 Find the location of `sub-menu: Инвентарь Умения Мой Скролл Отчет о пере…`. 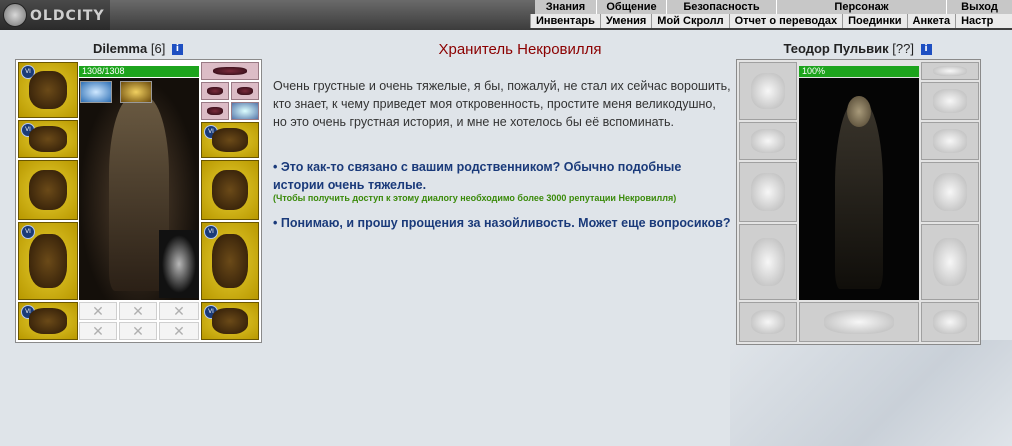

sub-menu: Инвентарь Умения Мой Скролл Отчет о пере… is located at coordinates (771, 21).